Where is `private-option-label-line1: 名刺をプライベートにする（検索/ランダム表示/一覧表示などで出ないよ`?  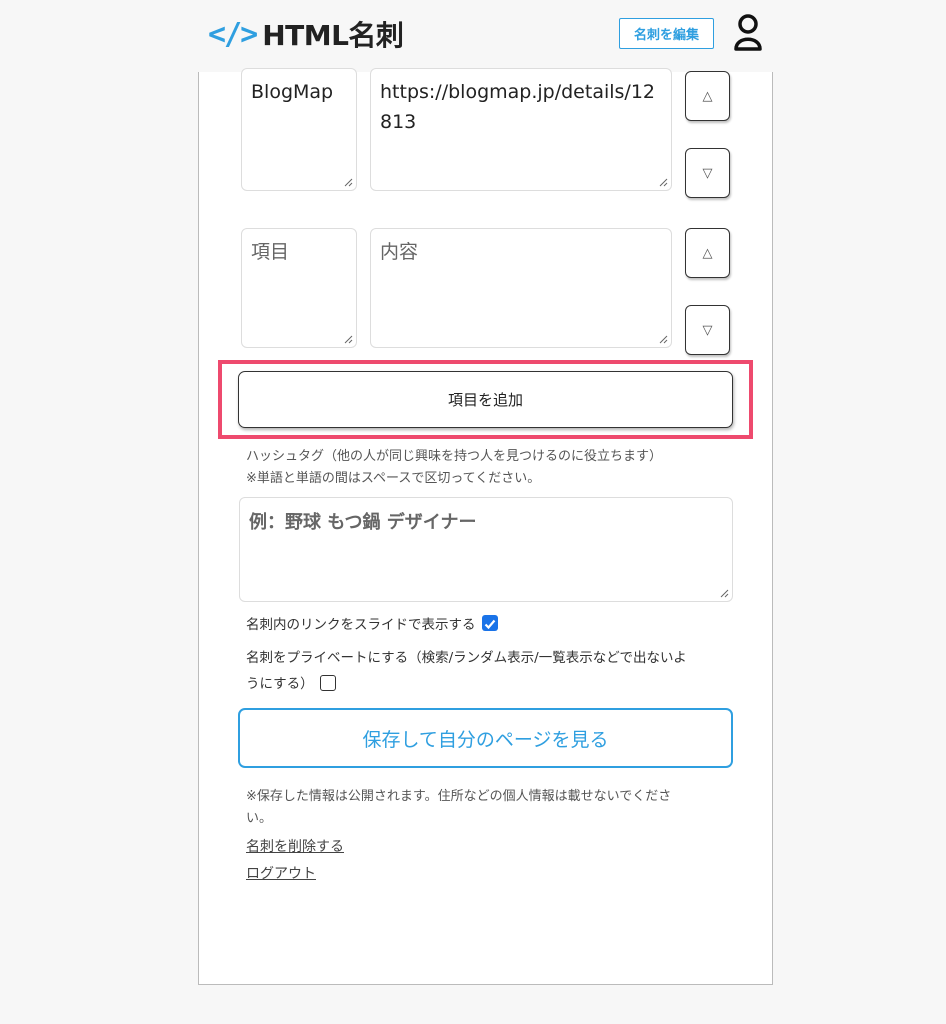
private-option-label-line1: 名刺をプライベートにする（検索/ランダム表示/一覧表示などで出ないよ is located at coordinates (466, 658).